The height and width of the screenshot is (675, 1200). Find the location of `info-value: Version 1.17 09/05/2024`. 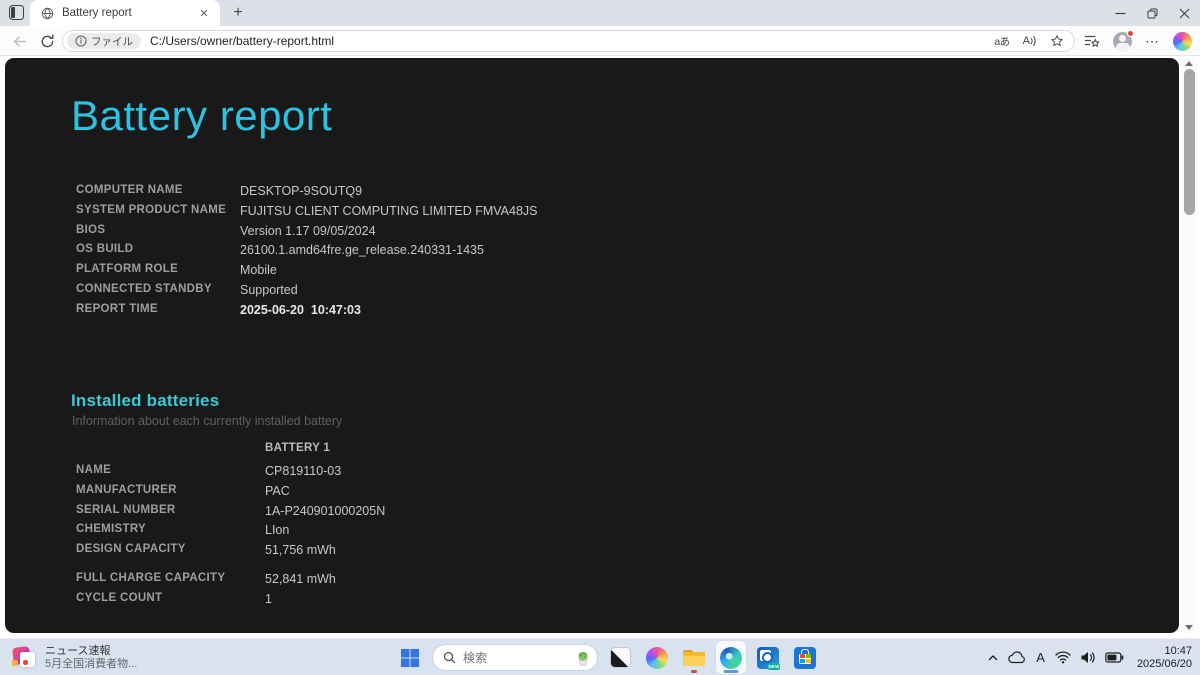

info-value: Version 1.17 09/05/2024 is located at coordinates (308, 230).